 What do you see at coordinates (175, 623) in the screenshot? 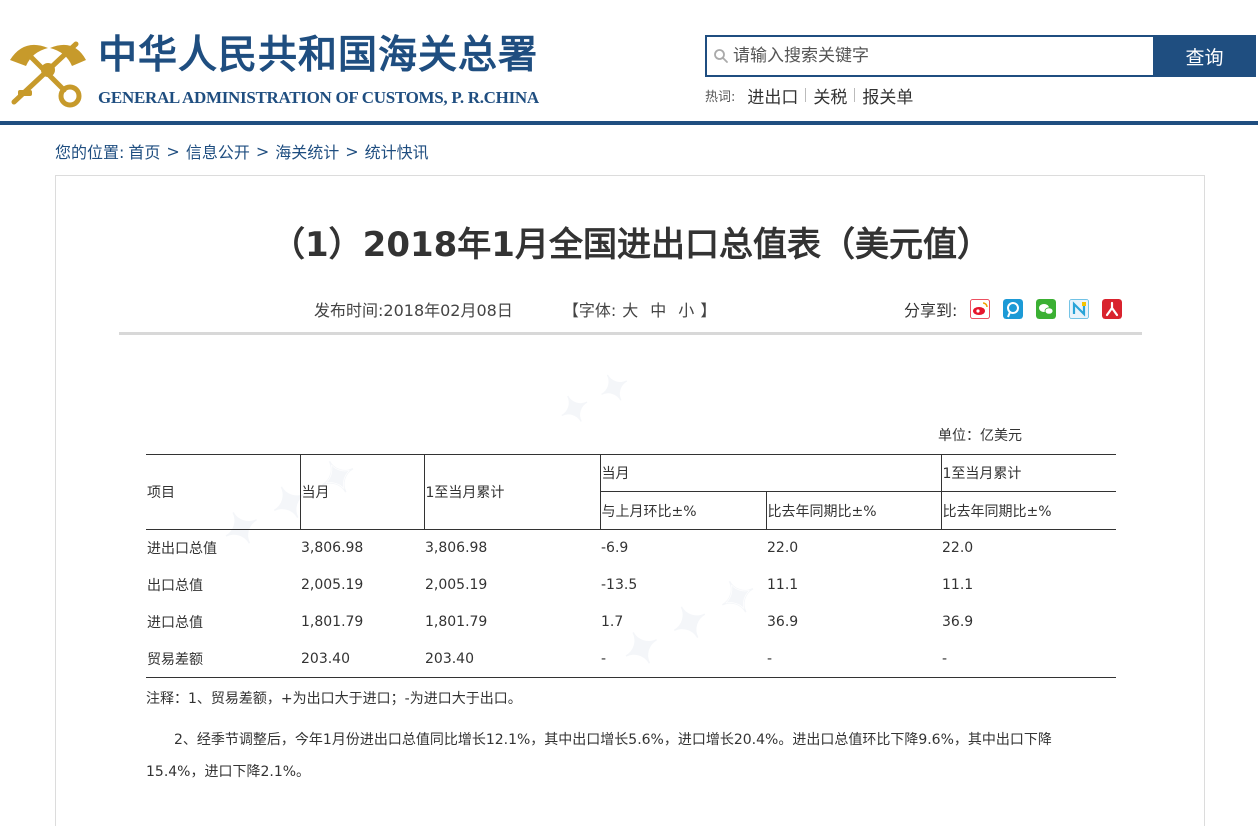
I see `cell-item: 进口总值` at bounding box center [175, 623].